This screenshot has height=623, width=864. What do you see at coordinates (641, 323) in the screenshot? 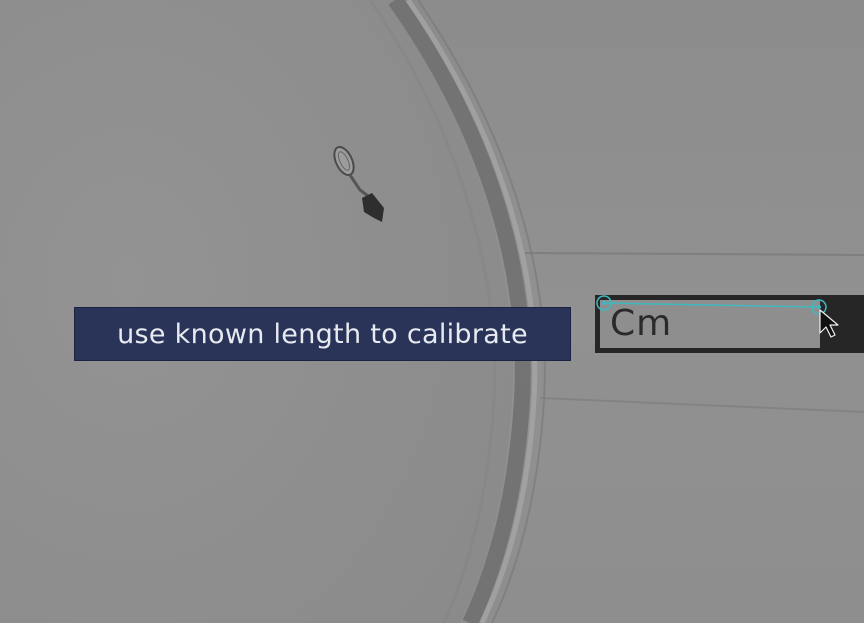
I see `scale-unit-label: Cm` at bounding box center [641, 323].